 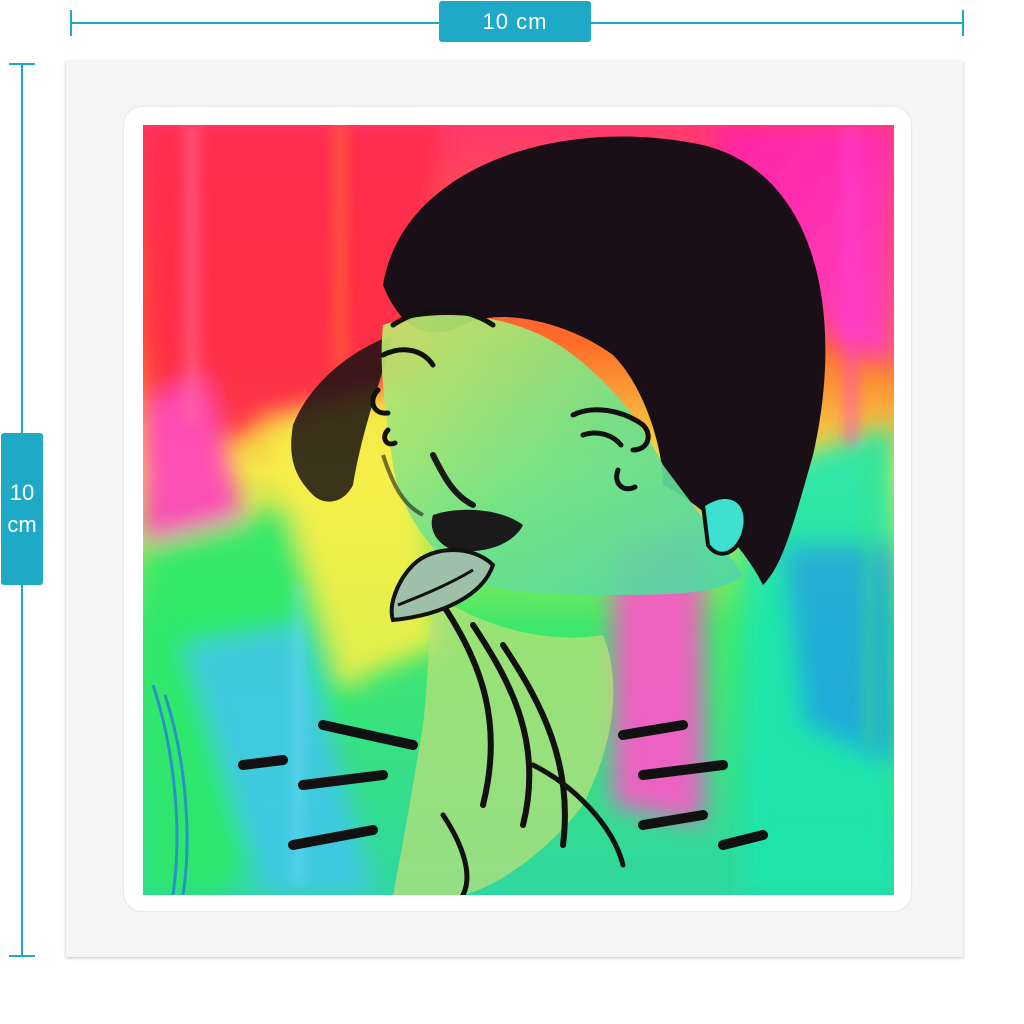 What do you see at coordinates (71, 23) in the screenshot?
I see `width-dimension-tick-left` at bounding box center [71, 23].